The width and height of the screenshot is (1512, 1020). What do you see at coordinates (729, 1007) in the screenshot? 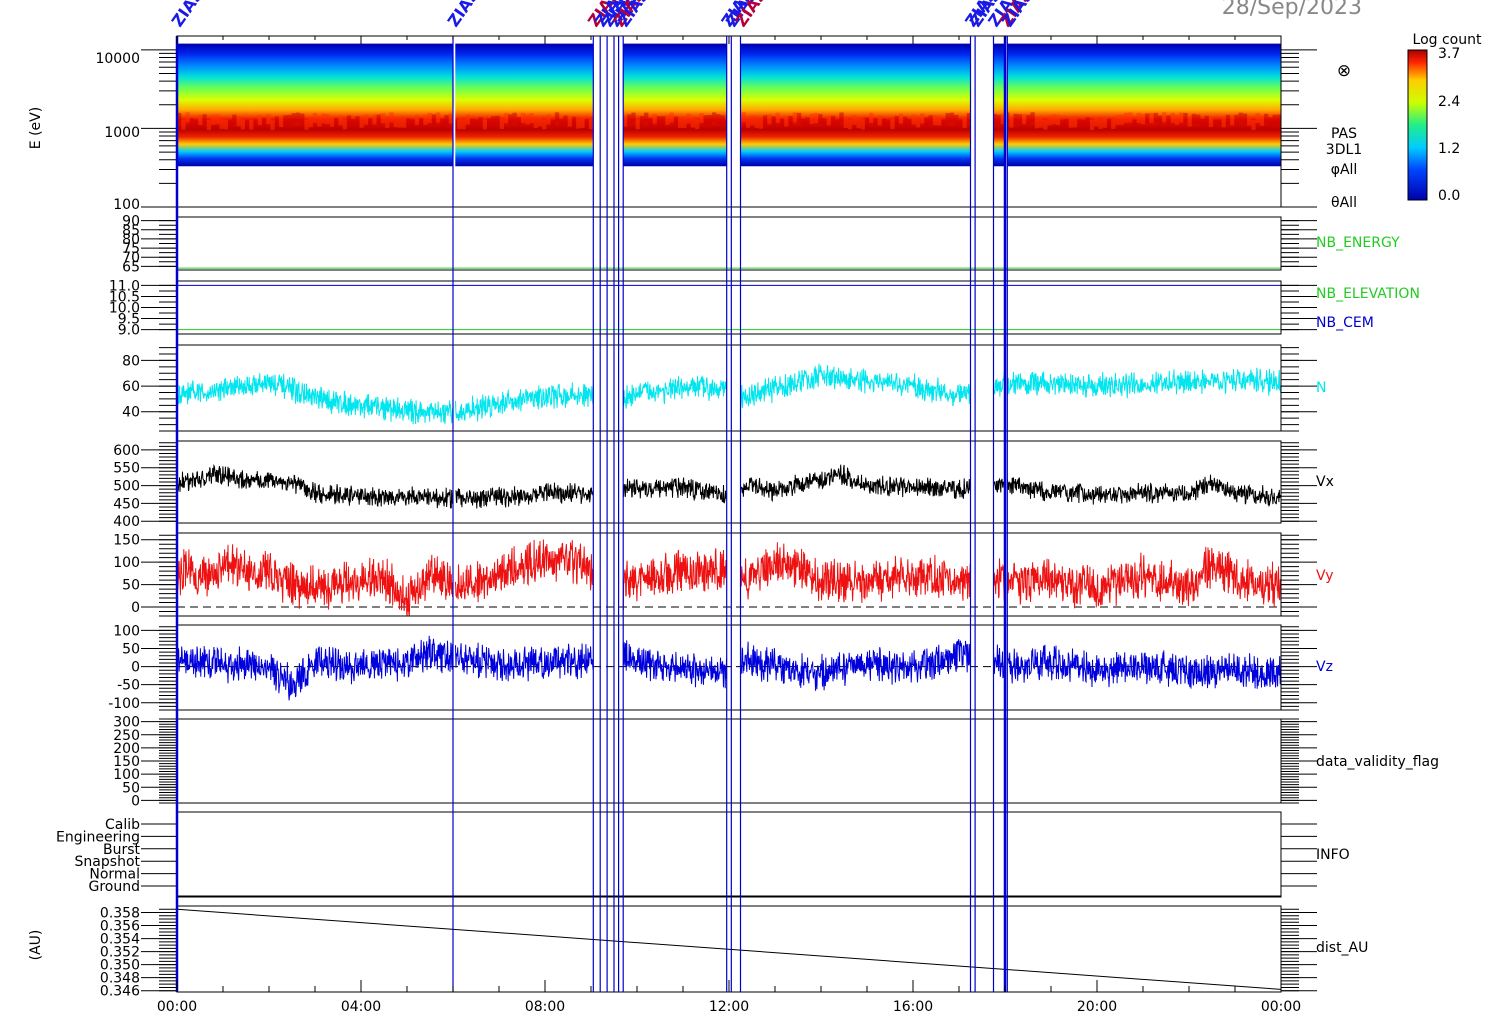
I see `time-tick-label: 12:00` at bounding box center [729, 1007].